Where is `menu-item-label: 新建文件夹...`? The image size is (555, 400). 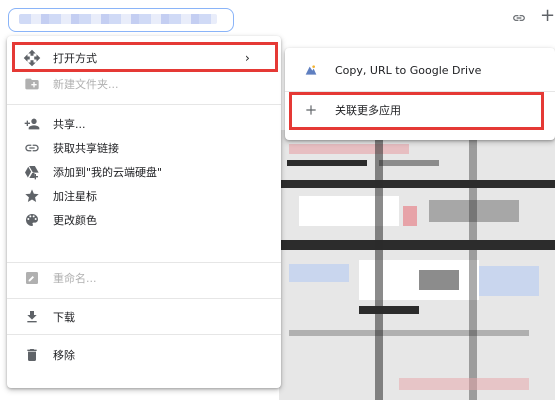
menu-item-label: 新建文件夹... is located at coordinates (86, 84).